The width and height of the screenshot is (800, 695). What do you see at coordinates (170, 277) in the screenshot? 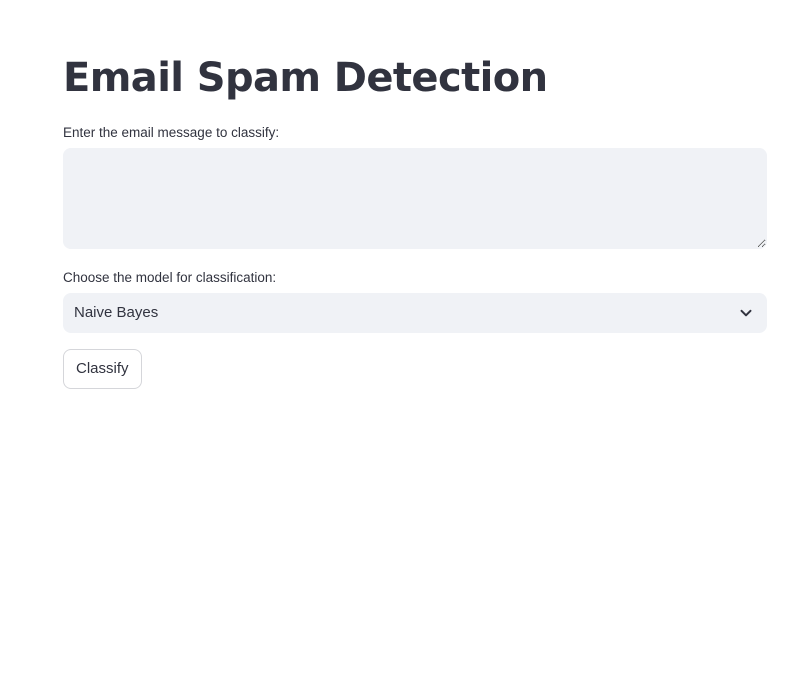
I see `model-select-label: Choose the model for classification:` at bounding box center [170, 277].